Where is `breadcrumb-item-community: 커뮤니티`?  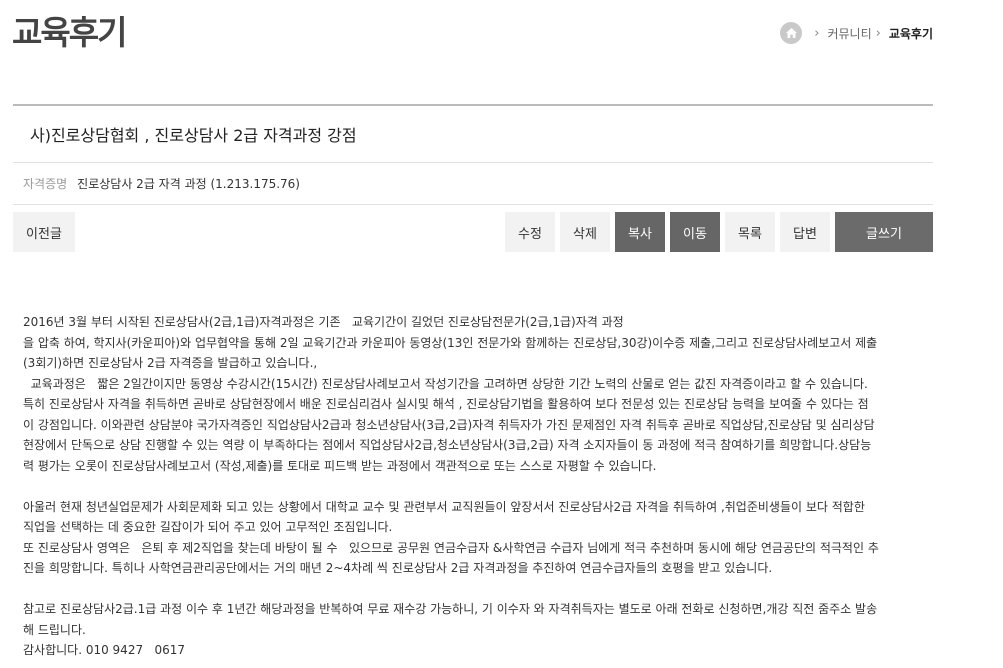 breadcrumb-item-community: 커뮤니티 is located at coordinates (849, 33).